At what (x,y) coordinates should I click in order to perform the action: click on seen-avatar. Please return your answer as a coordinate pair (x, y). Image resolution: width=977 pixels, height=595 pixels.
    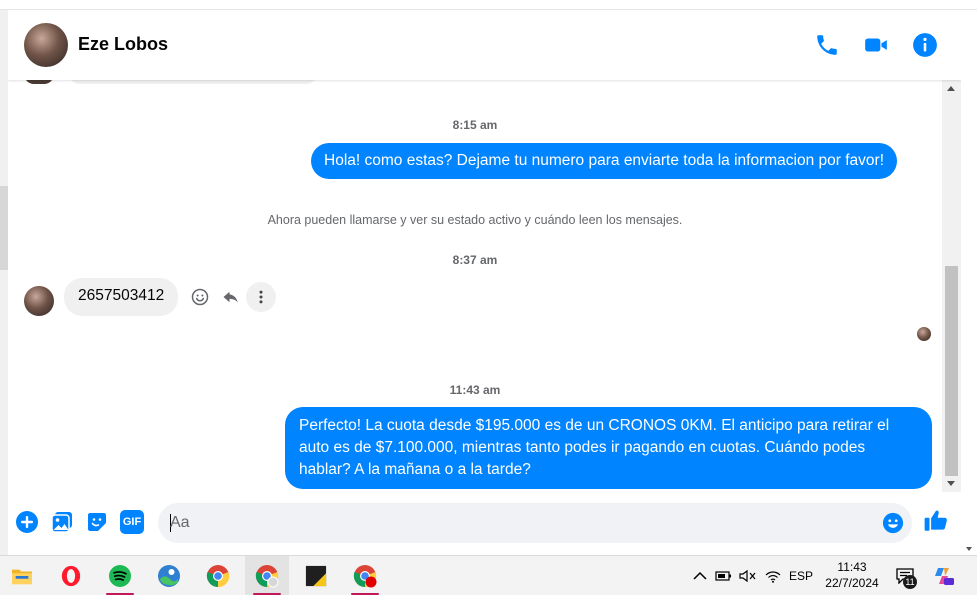
    Looking at the image, I should click on (924, 334).